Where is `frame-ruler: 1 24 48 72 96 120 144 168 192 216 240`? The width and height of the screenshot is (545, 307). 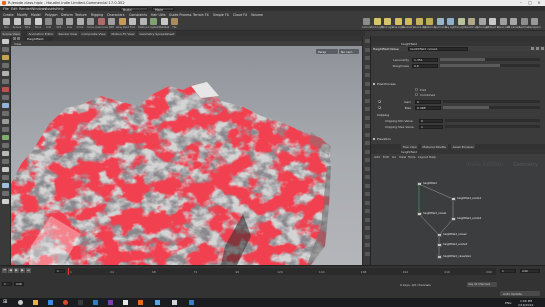 frame-ruler: 1 24 48 72 96 120 144 168 192 216 240 is located at coordinates (282, 271).